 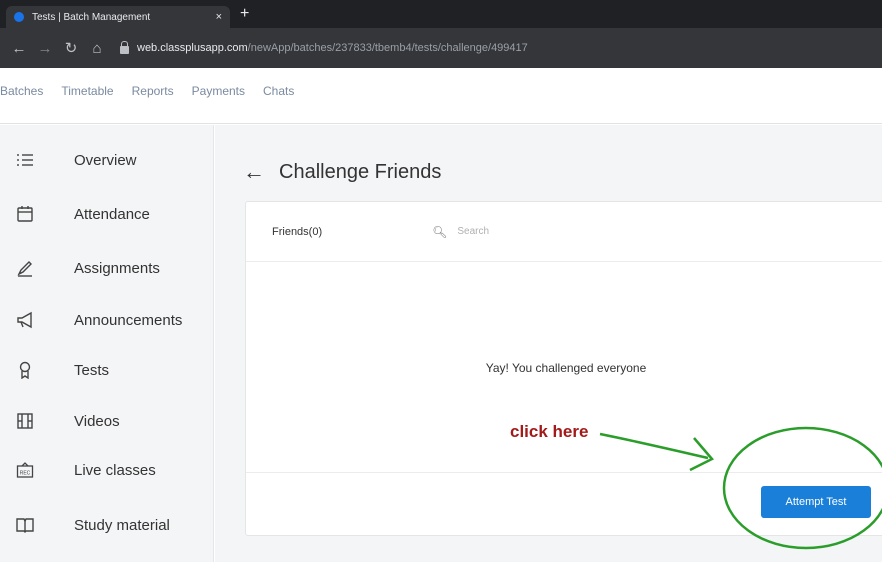 I want to click on sidebar-item-announcements: Announcements, so click(x=107, y=320).